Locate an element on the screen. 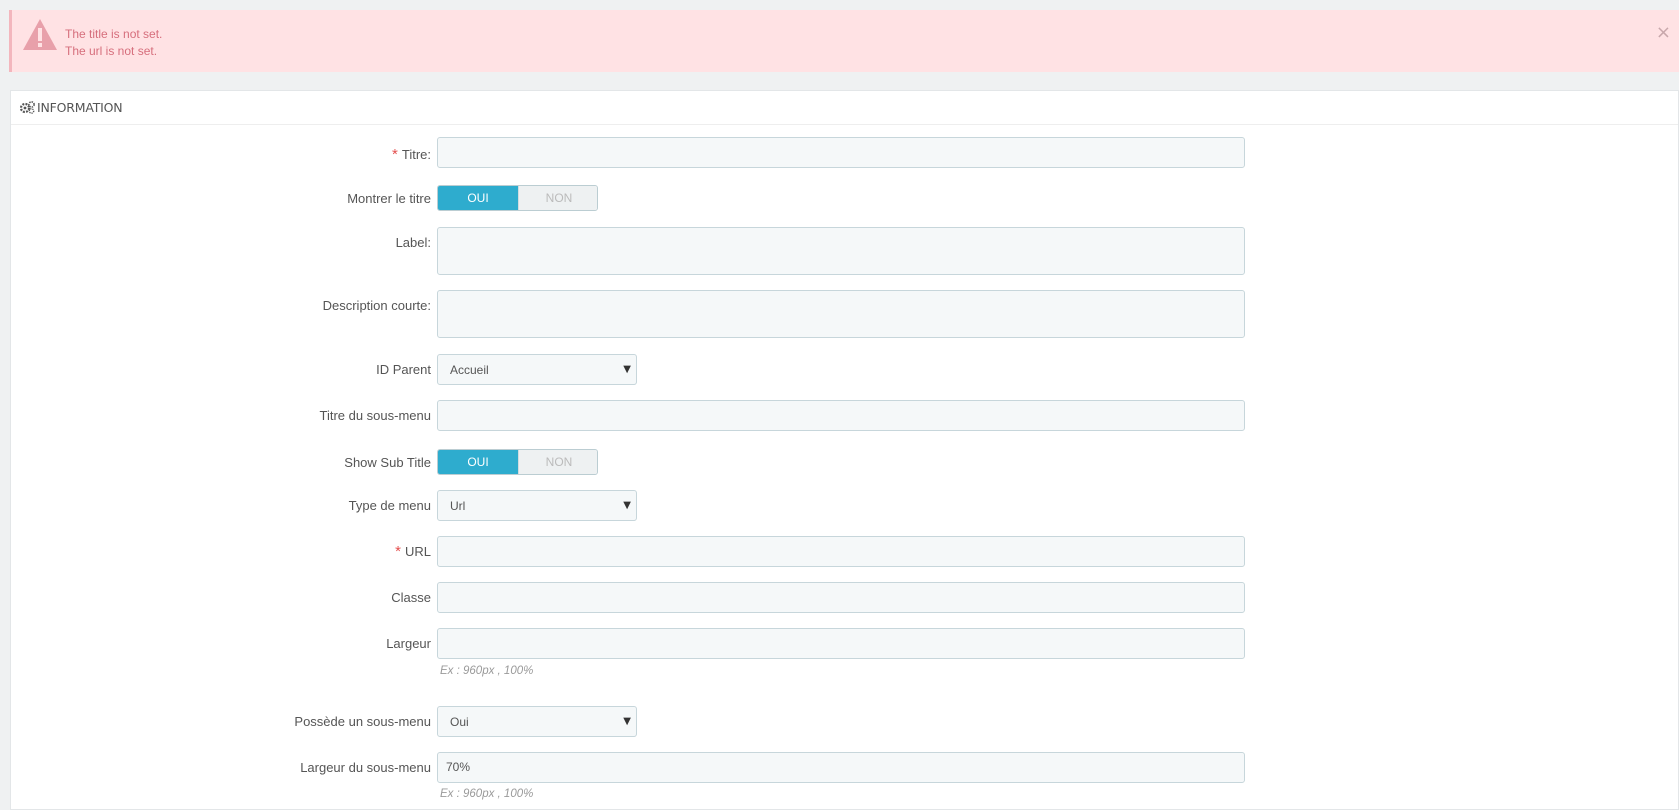 The image size is (1679, 810). width-input is located at coordinates (841, 643).